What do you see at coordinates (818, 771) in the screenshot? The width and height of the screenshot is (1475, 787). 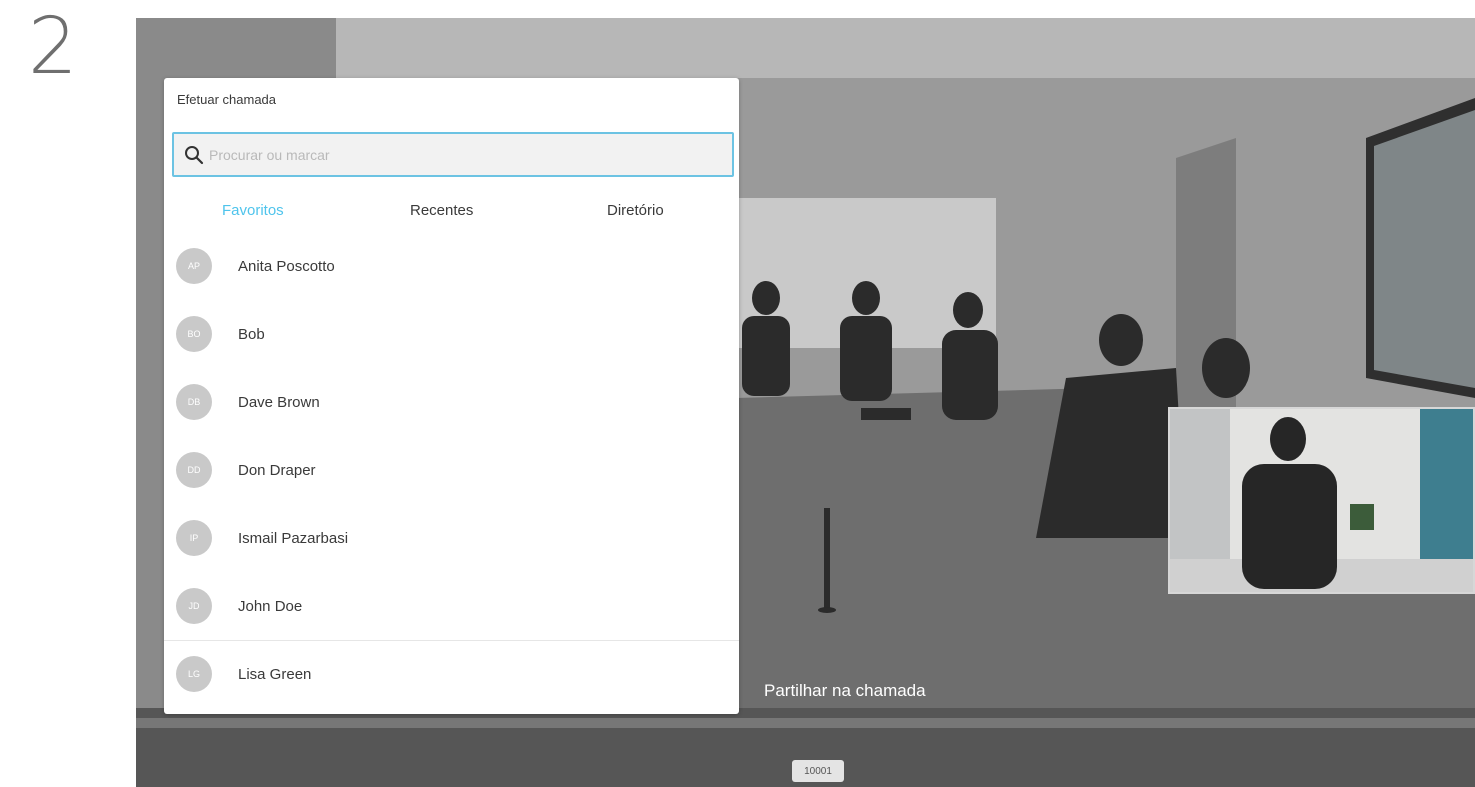 I see `call-number-badge: 10001` at bounding box center [818, 771].